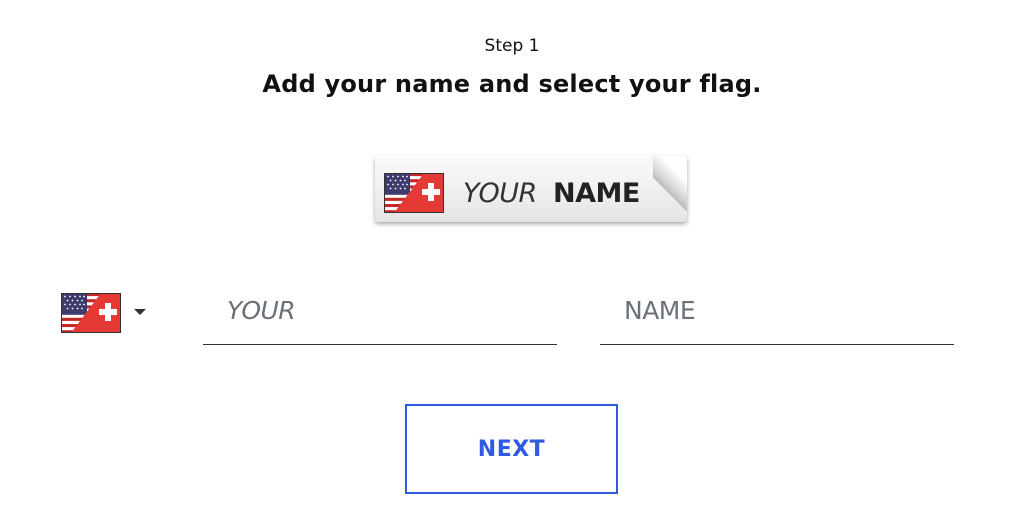 The width and height of the screenshot is (1024, 529). What do you see at coordinates (511, 449) in the screenshot?
I see `next-button: NEXT` at bounding box center [511, 449].